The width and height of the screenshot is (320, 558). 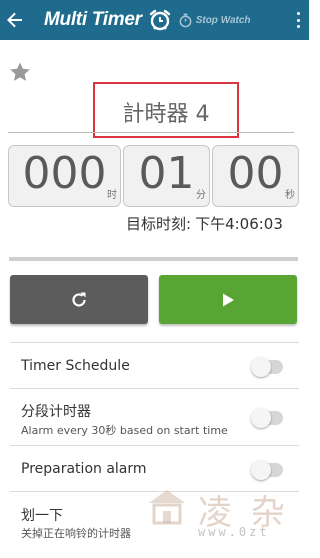 What do you see at coordinates (112, 195) in the screenshot?
I see `hours-unit: 时` at bounding box center [112, 195].